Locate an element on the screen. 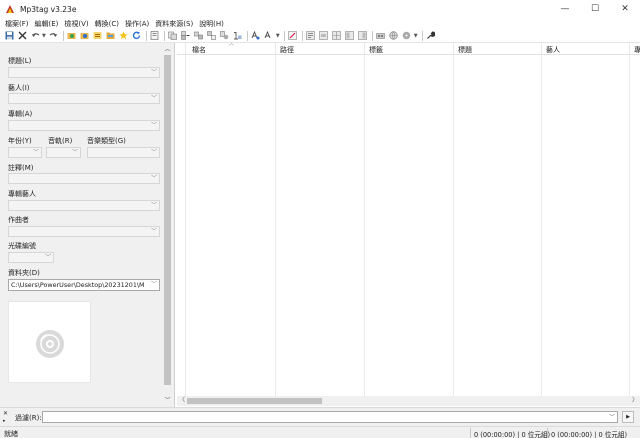 The width and height of the screenshot is (640, 438). menu-edit: 編輯(E) is located at coordinates (48, 24).